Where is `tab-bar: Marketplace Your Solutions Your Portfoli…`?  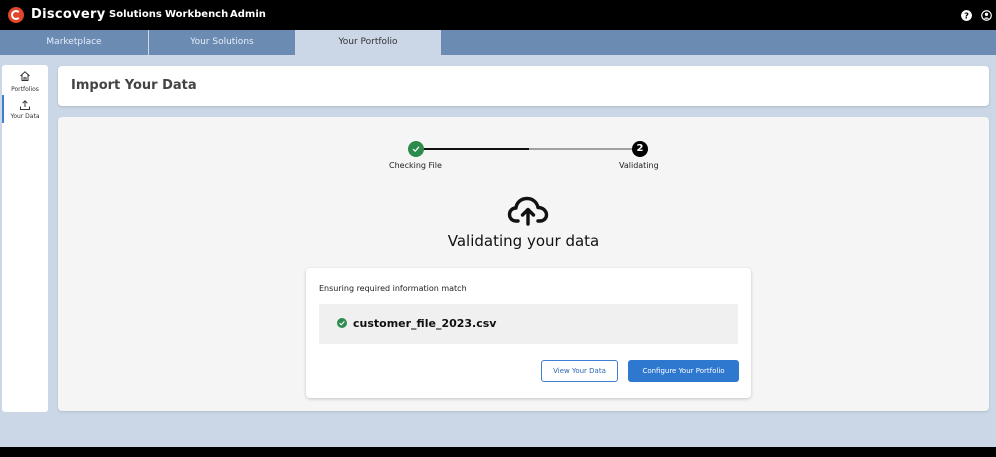
tab-bar: Marketplace Your Solutions Your Portfoli… is located at coordinates (498, 42).